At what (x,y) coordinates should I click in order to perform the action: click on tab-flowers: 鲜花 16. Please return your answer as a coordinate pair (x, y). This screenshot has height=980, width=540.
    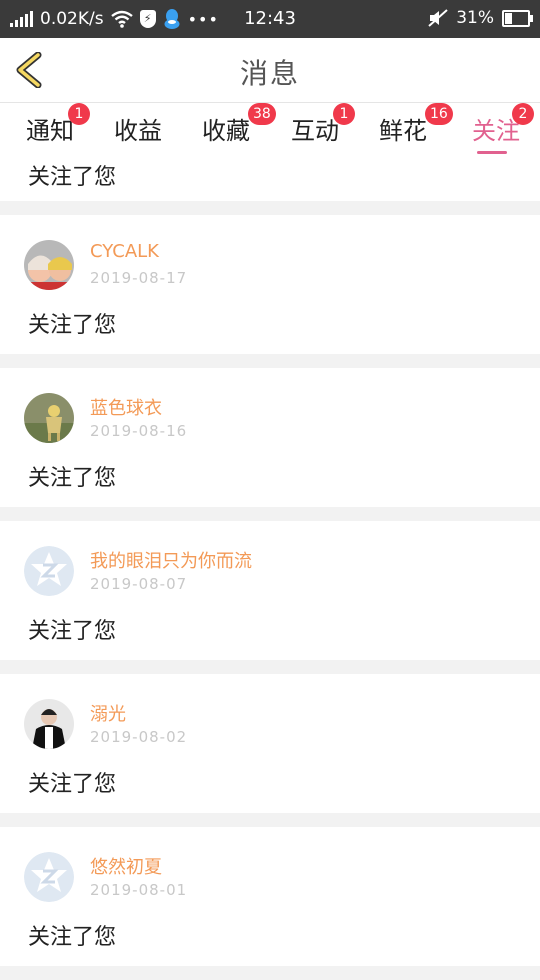
    Looking at the image, I should click on (408, 124).